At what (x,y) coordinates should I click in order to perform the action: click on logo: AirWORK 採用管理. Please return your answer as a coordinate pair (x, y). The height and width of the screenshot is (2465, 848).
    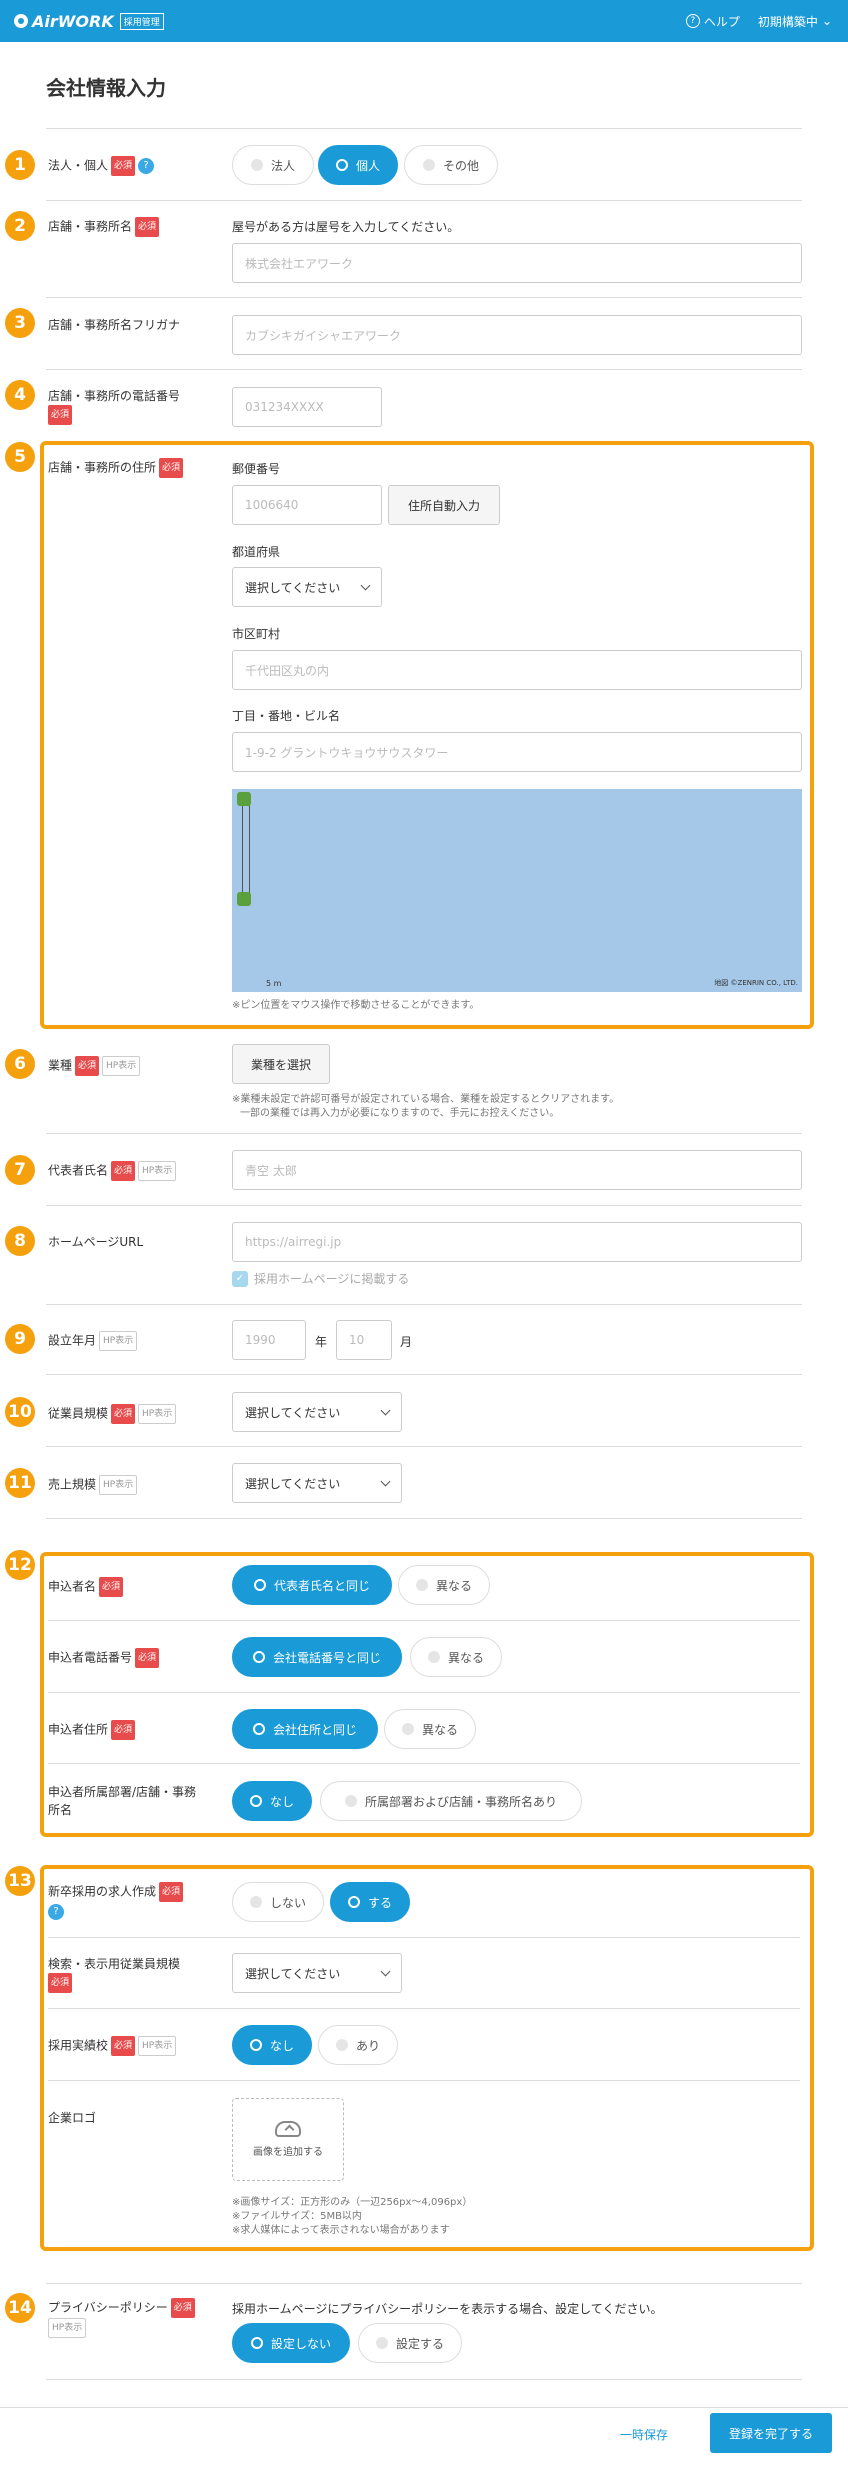
    Looking at the image, I should click on (89, 21).